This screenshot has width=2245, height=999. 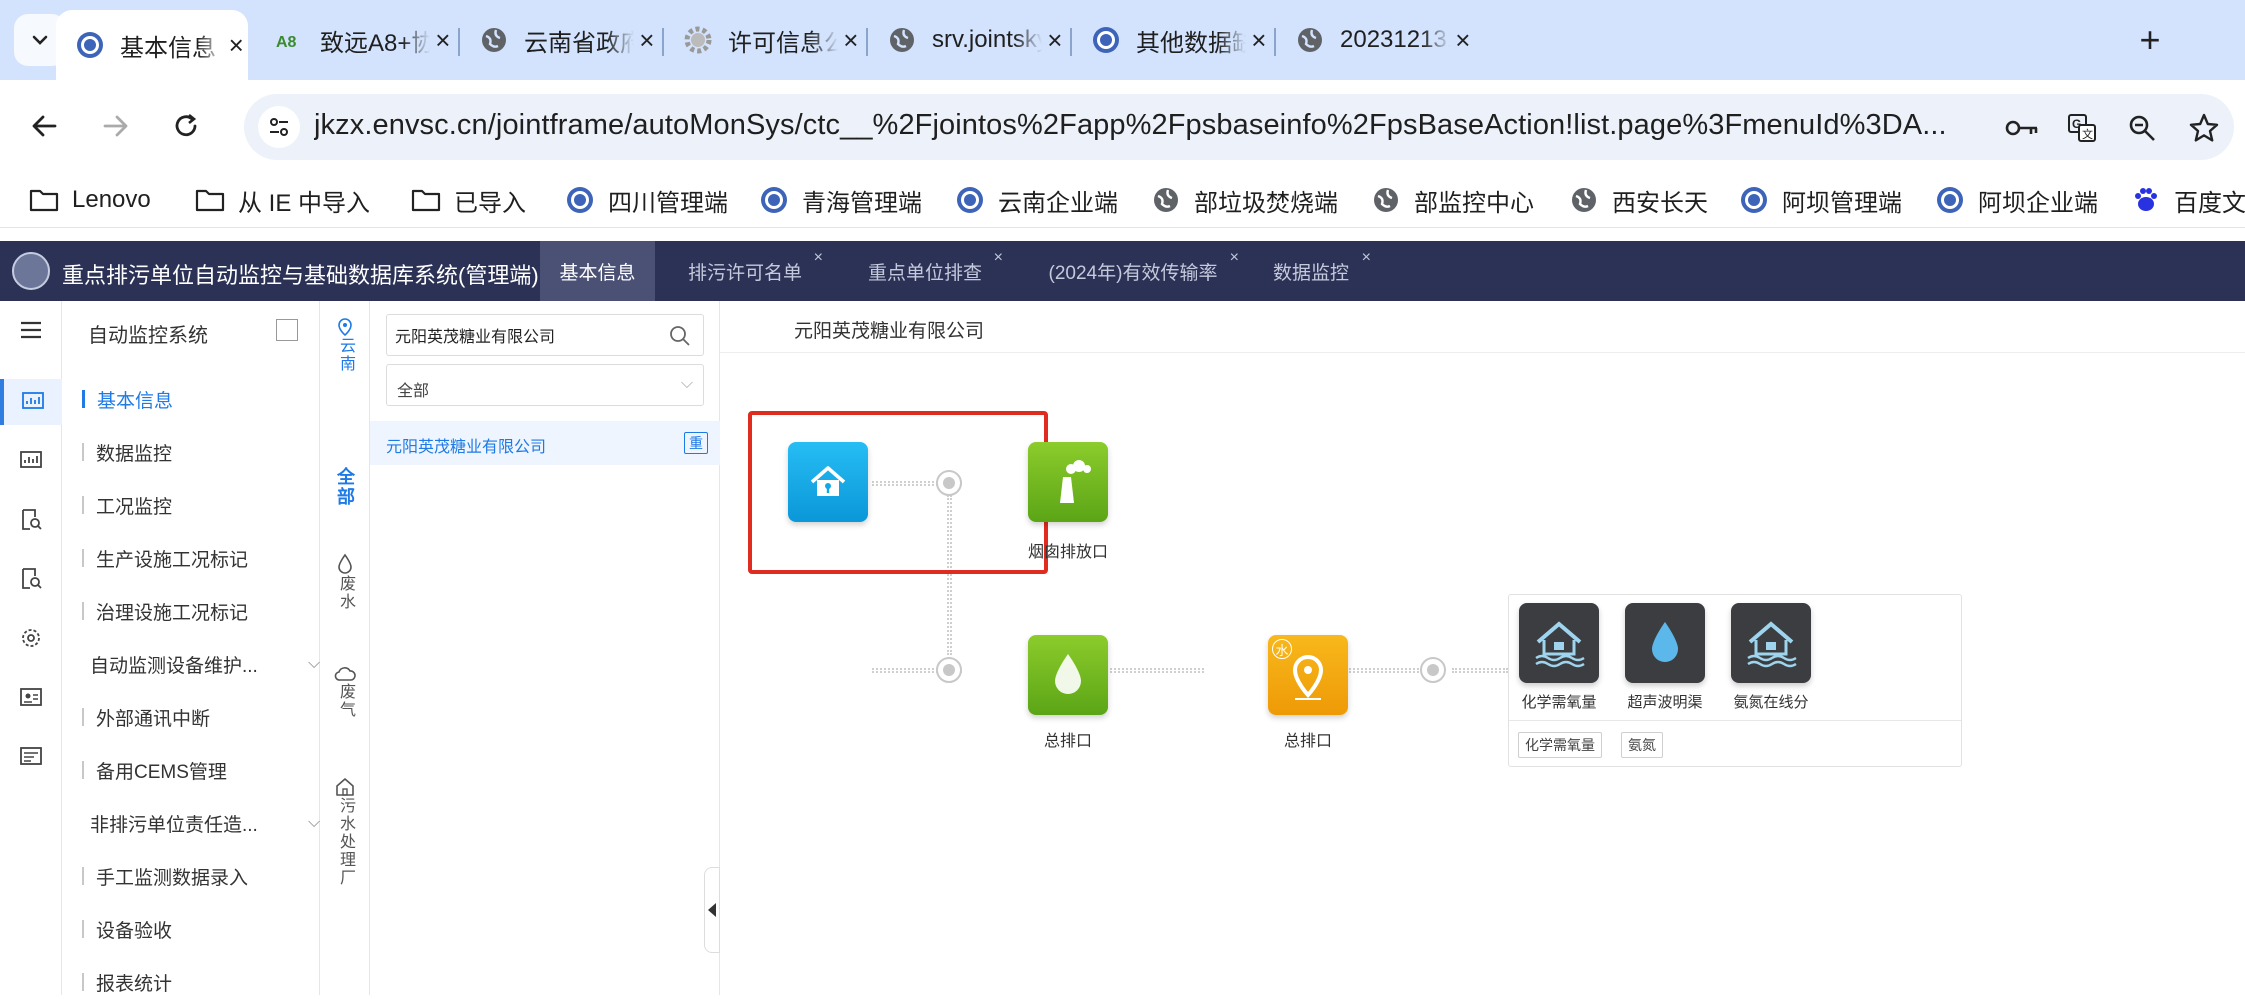 I want to click on browser-tab: 云南省政府采购 ×, so click(x=560, y=40).